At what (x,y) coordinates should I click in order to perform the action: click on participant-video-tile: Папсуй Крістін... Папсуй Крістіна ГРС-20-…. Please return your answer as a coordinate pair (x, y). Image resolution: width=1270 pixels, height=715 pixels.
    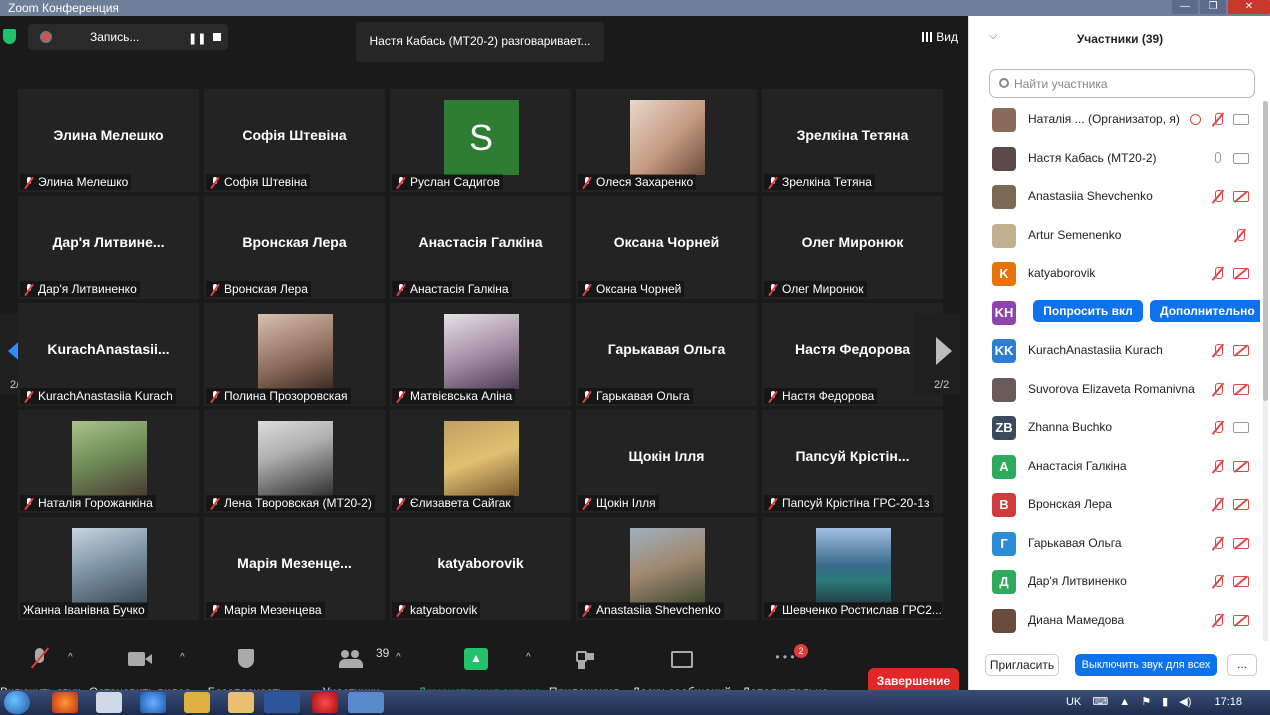
    Looking at the image, I should click on (852, 461).